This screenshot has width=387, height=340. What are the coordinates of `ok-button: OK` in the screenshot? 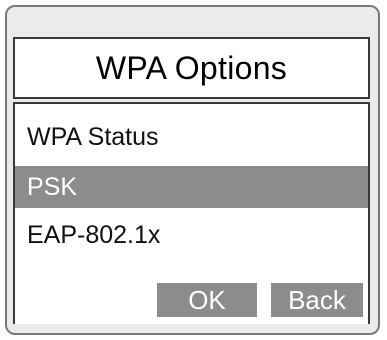 It's located at (207, 300).